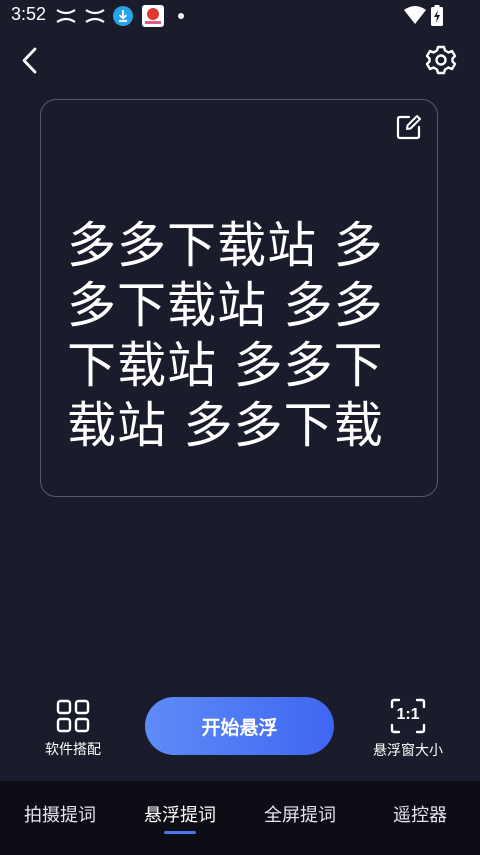  I want to click on download-icon, so click(123, 16).